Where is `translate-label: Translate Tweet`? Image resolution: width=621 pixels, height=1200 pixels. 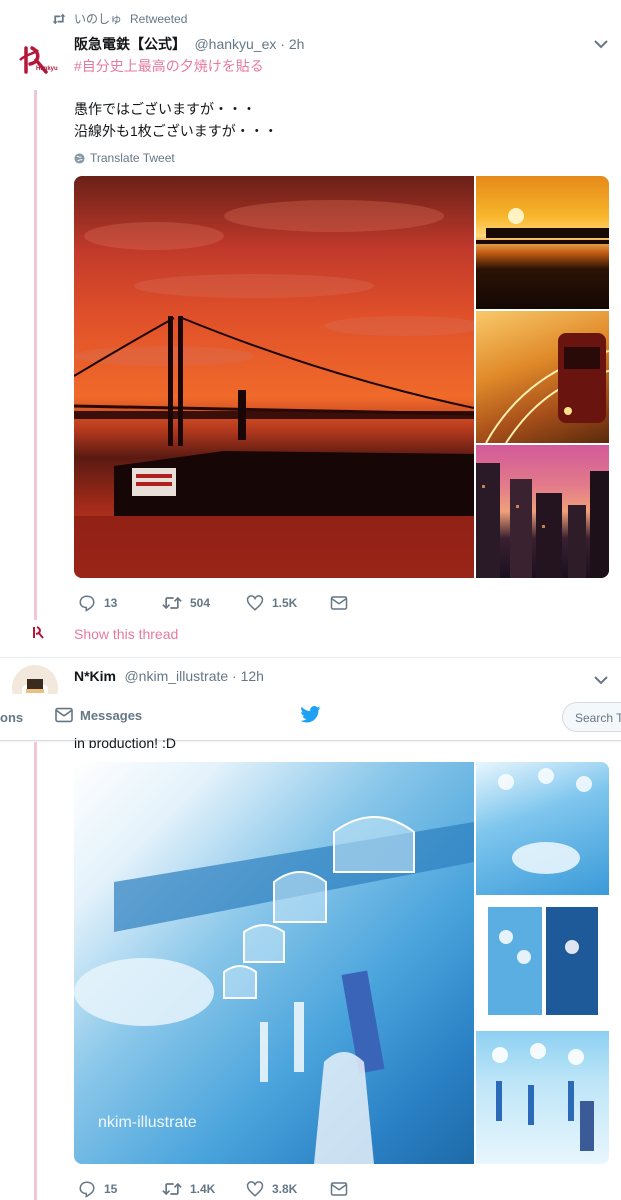
translate-label: Translate Tweet is located at coordinates (132, 158).